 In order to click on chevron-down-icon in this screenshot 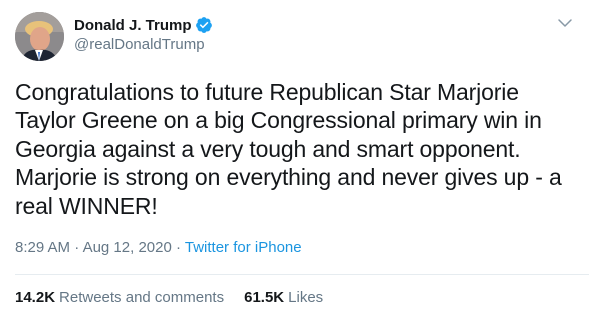, I will do `click(565, 23)`.